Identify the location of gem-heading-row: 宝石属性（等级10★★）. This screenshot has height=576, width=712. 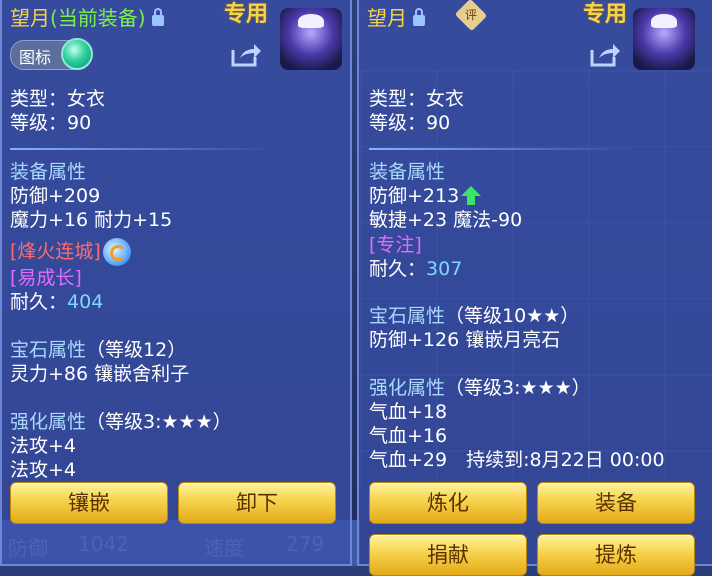
(474, 316).